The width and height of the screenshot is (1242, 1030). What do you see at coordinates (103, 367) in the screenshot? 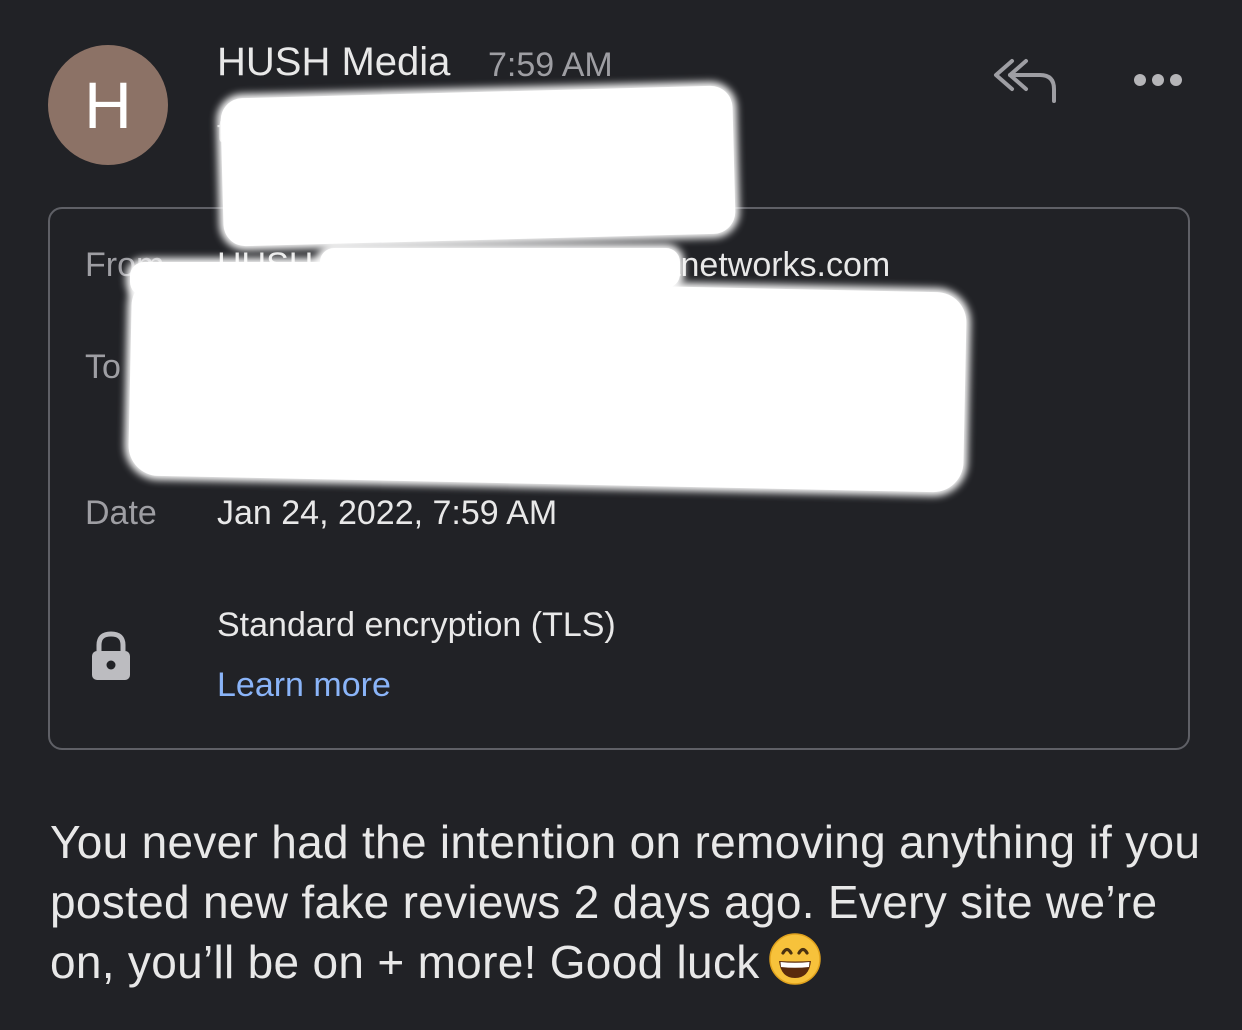
I see `to-label: To` at bounding box center [103, 367].